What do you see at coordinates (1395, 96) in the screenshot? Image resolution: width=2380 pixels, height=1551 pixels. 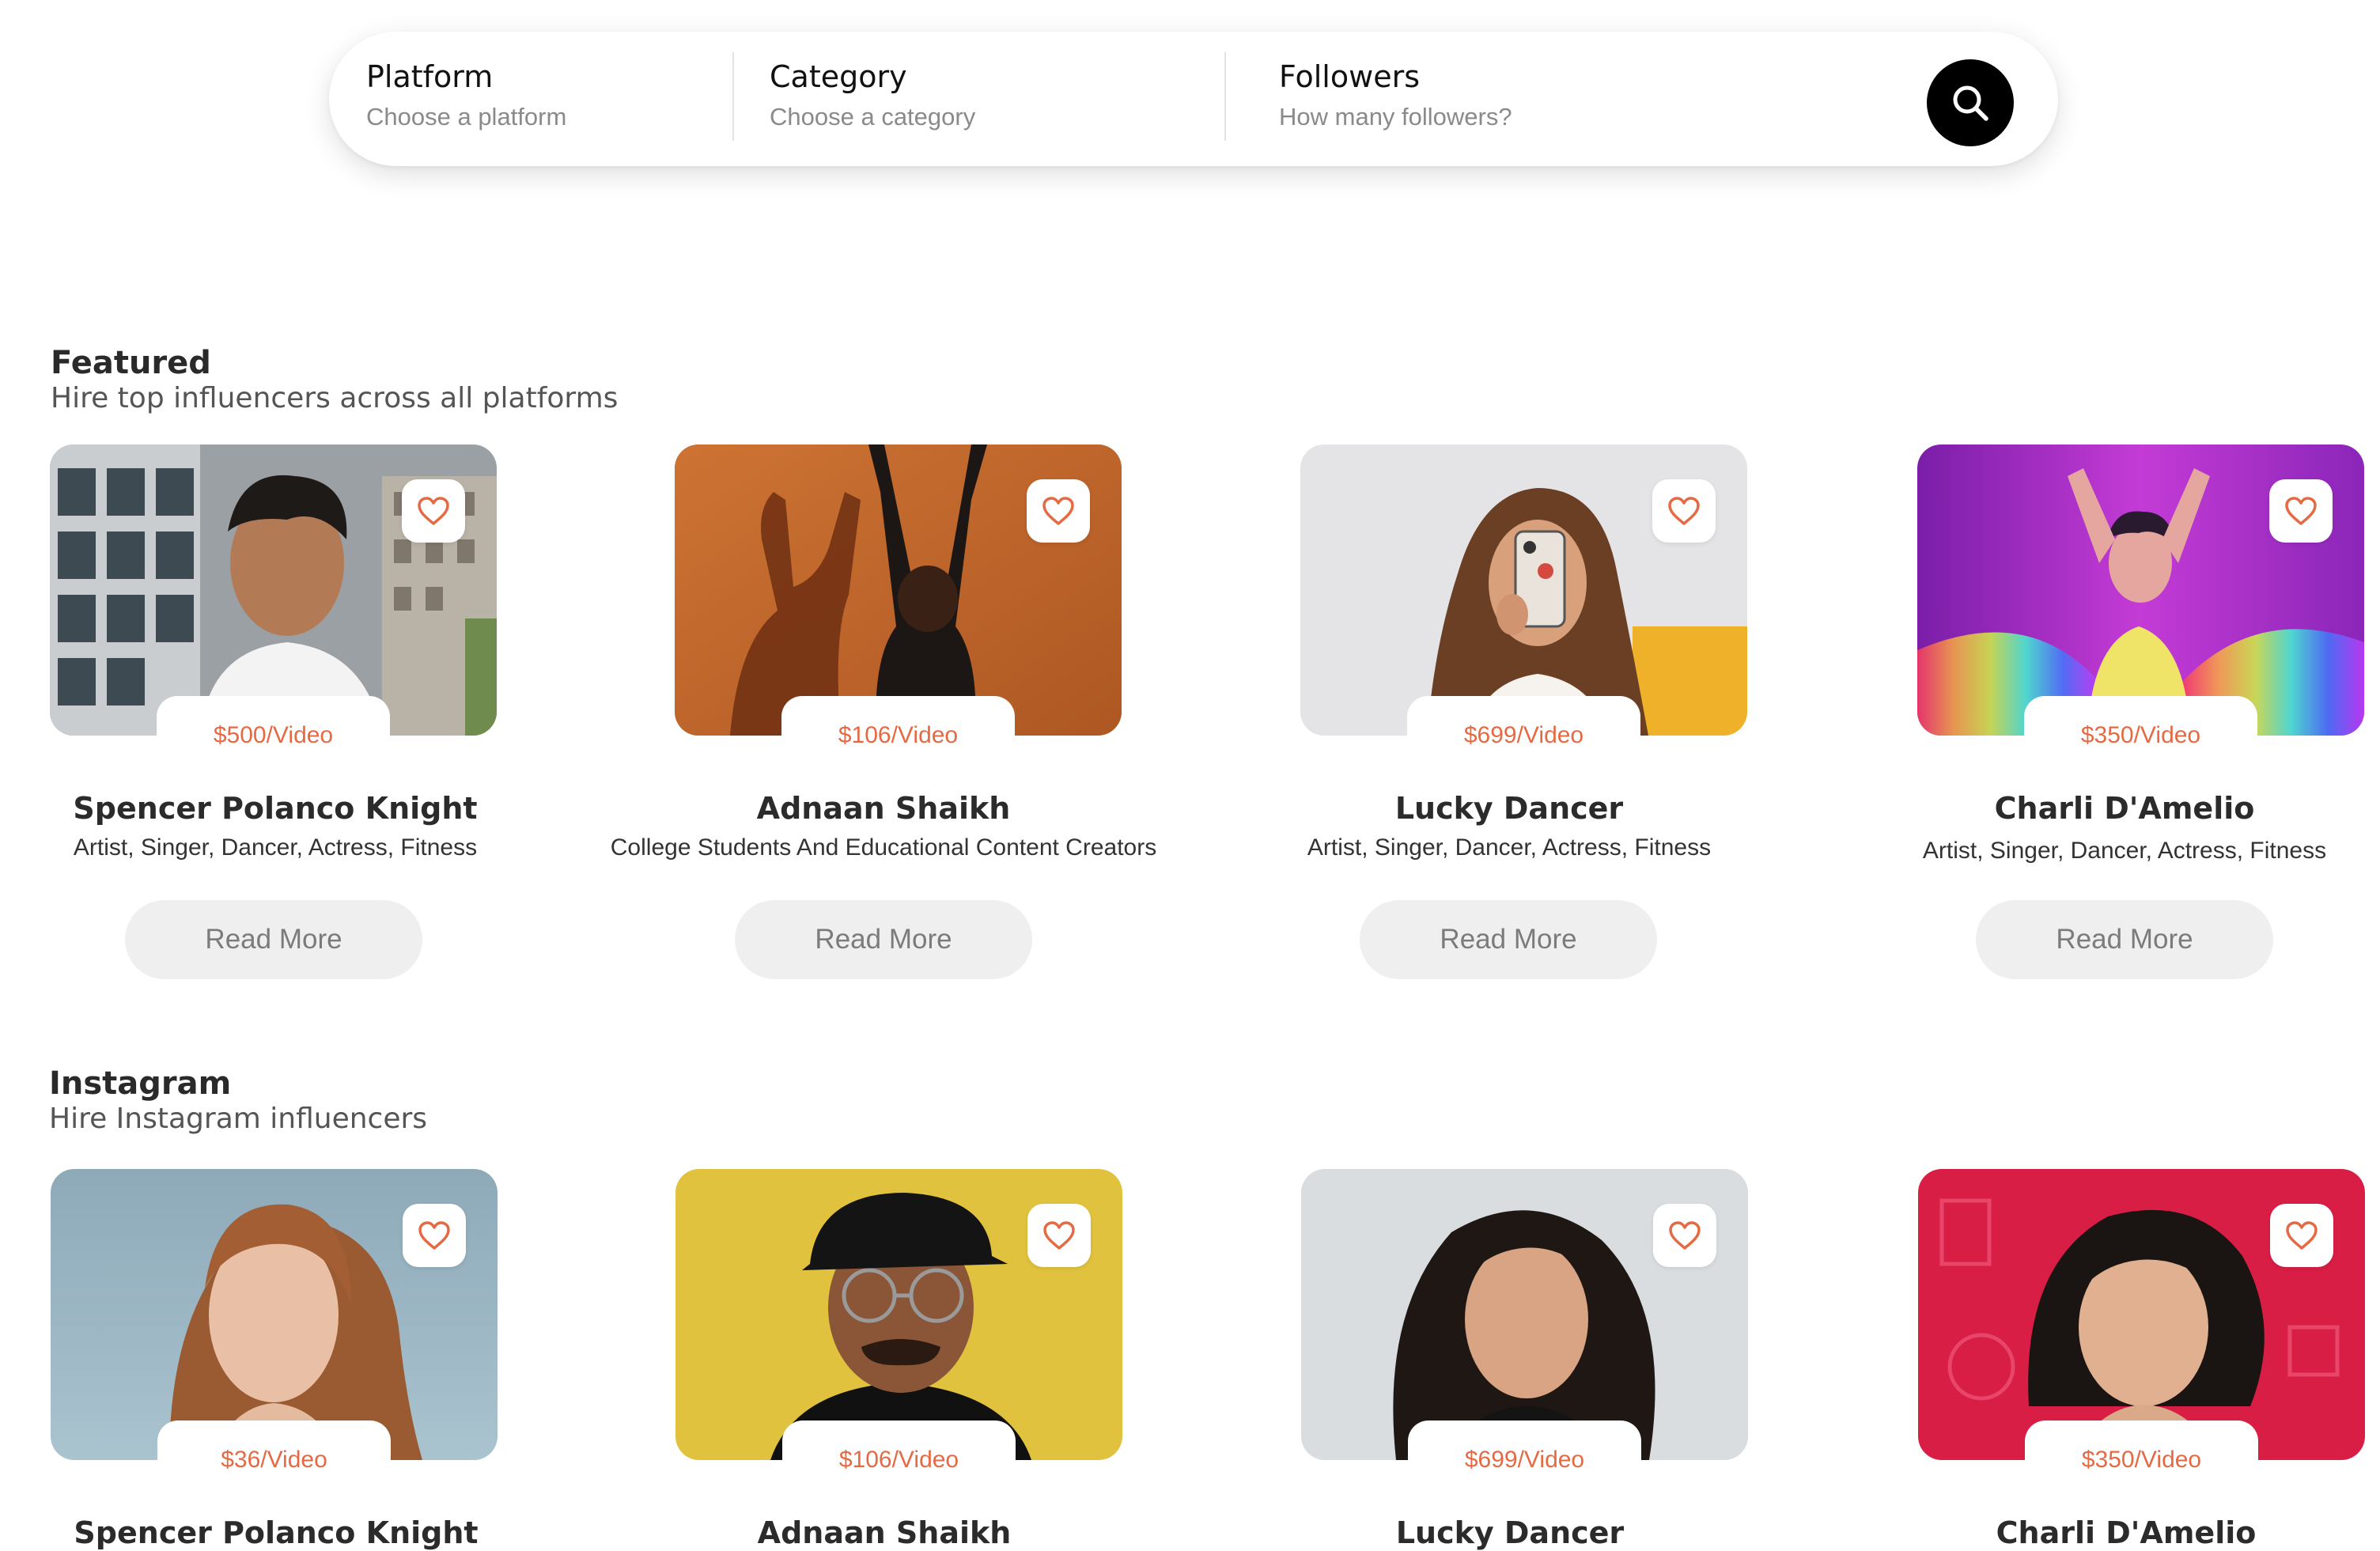 I see `followers-field: Followers How many followers?` at bounding box center [1395, 96].